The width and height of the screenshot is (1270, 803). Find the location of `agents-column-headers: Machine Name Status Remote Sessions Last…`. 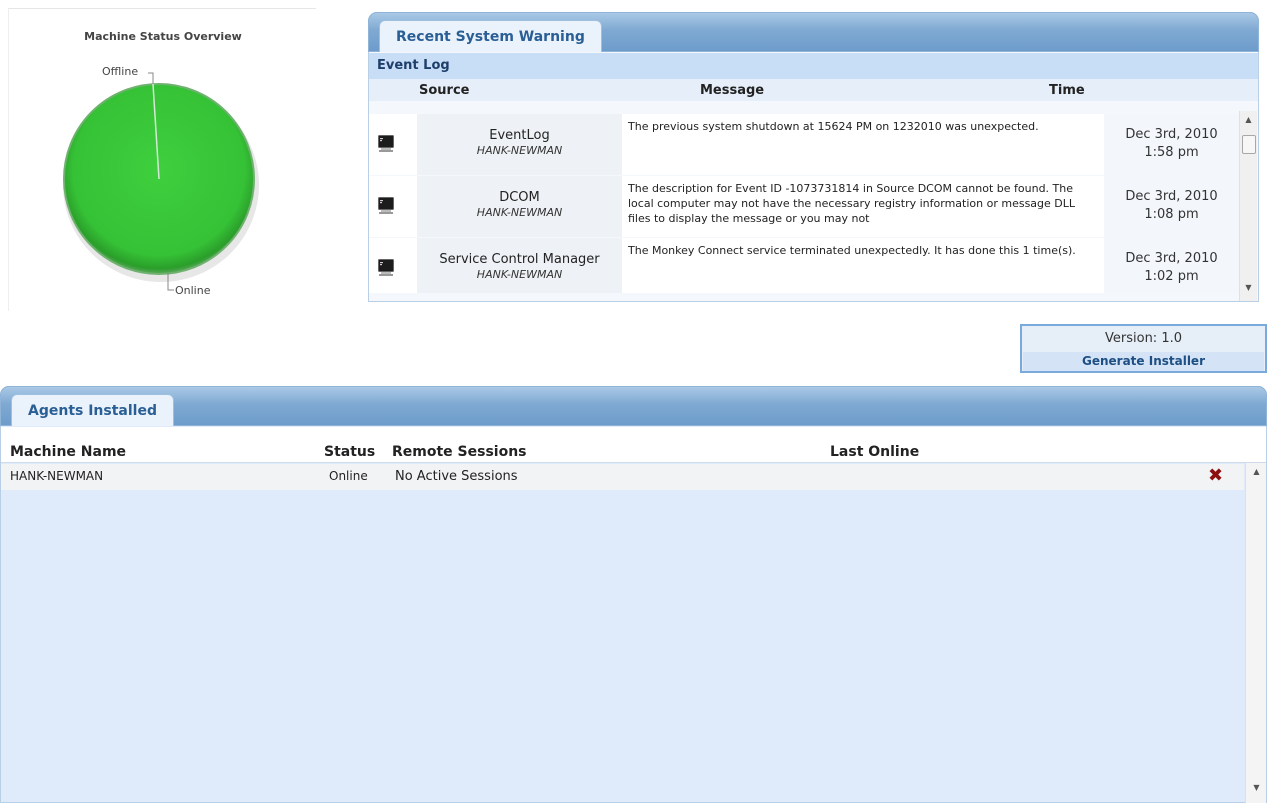

agents-column-headers: Machine Name Status Remote Sessions Last… is located at coordinates (633, 445).